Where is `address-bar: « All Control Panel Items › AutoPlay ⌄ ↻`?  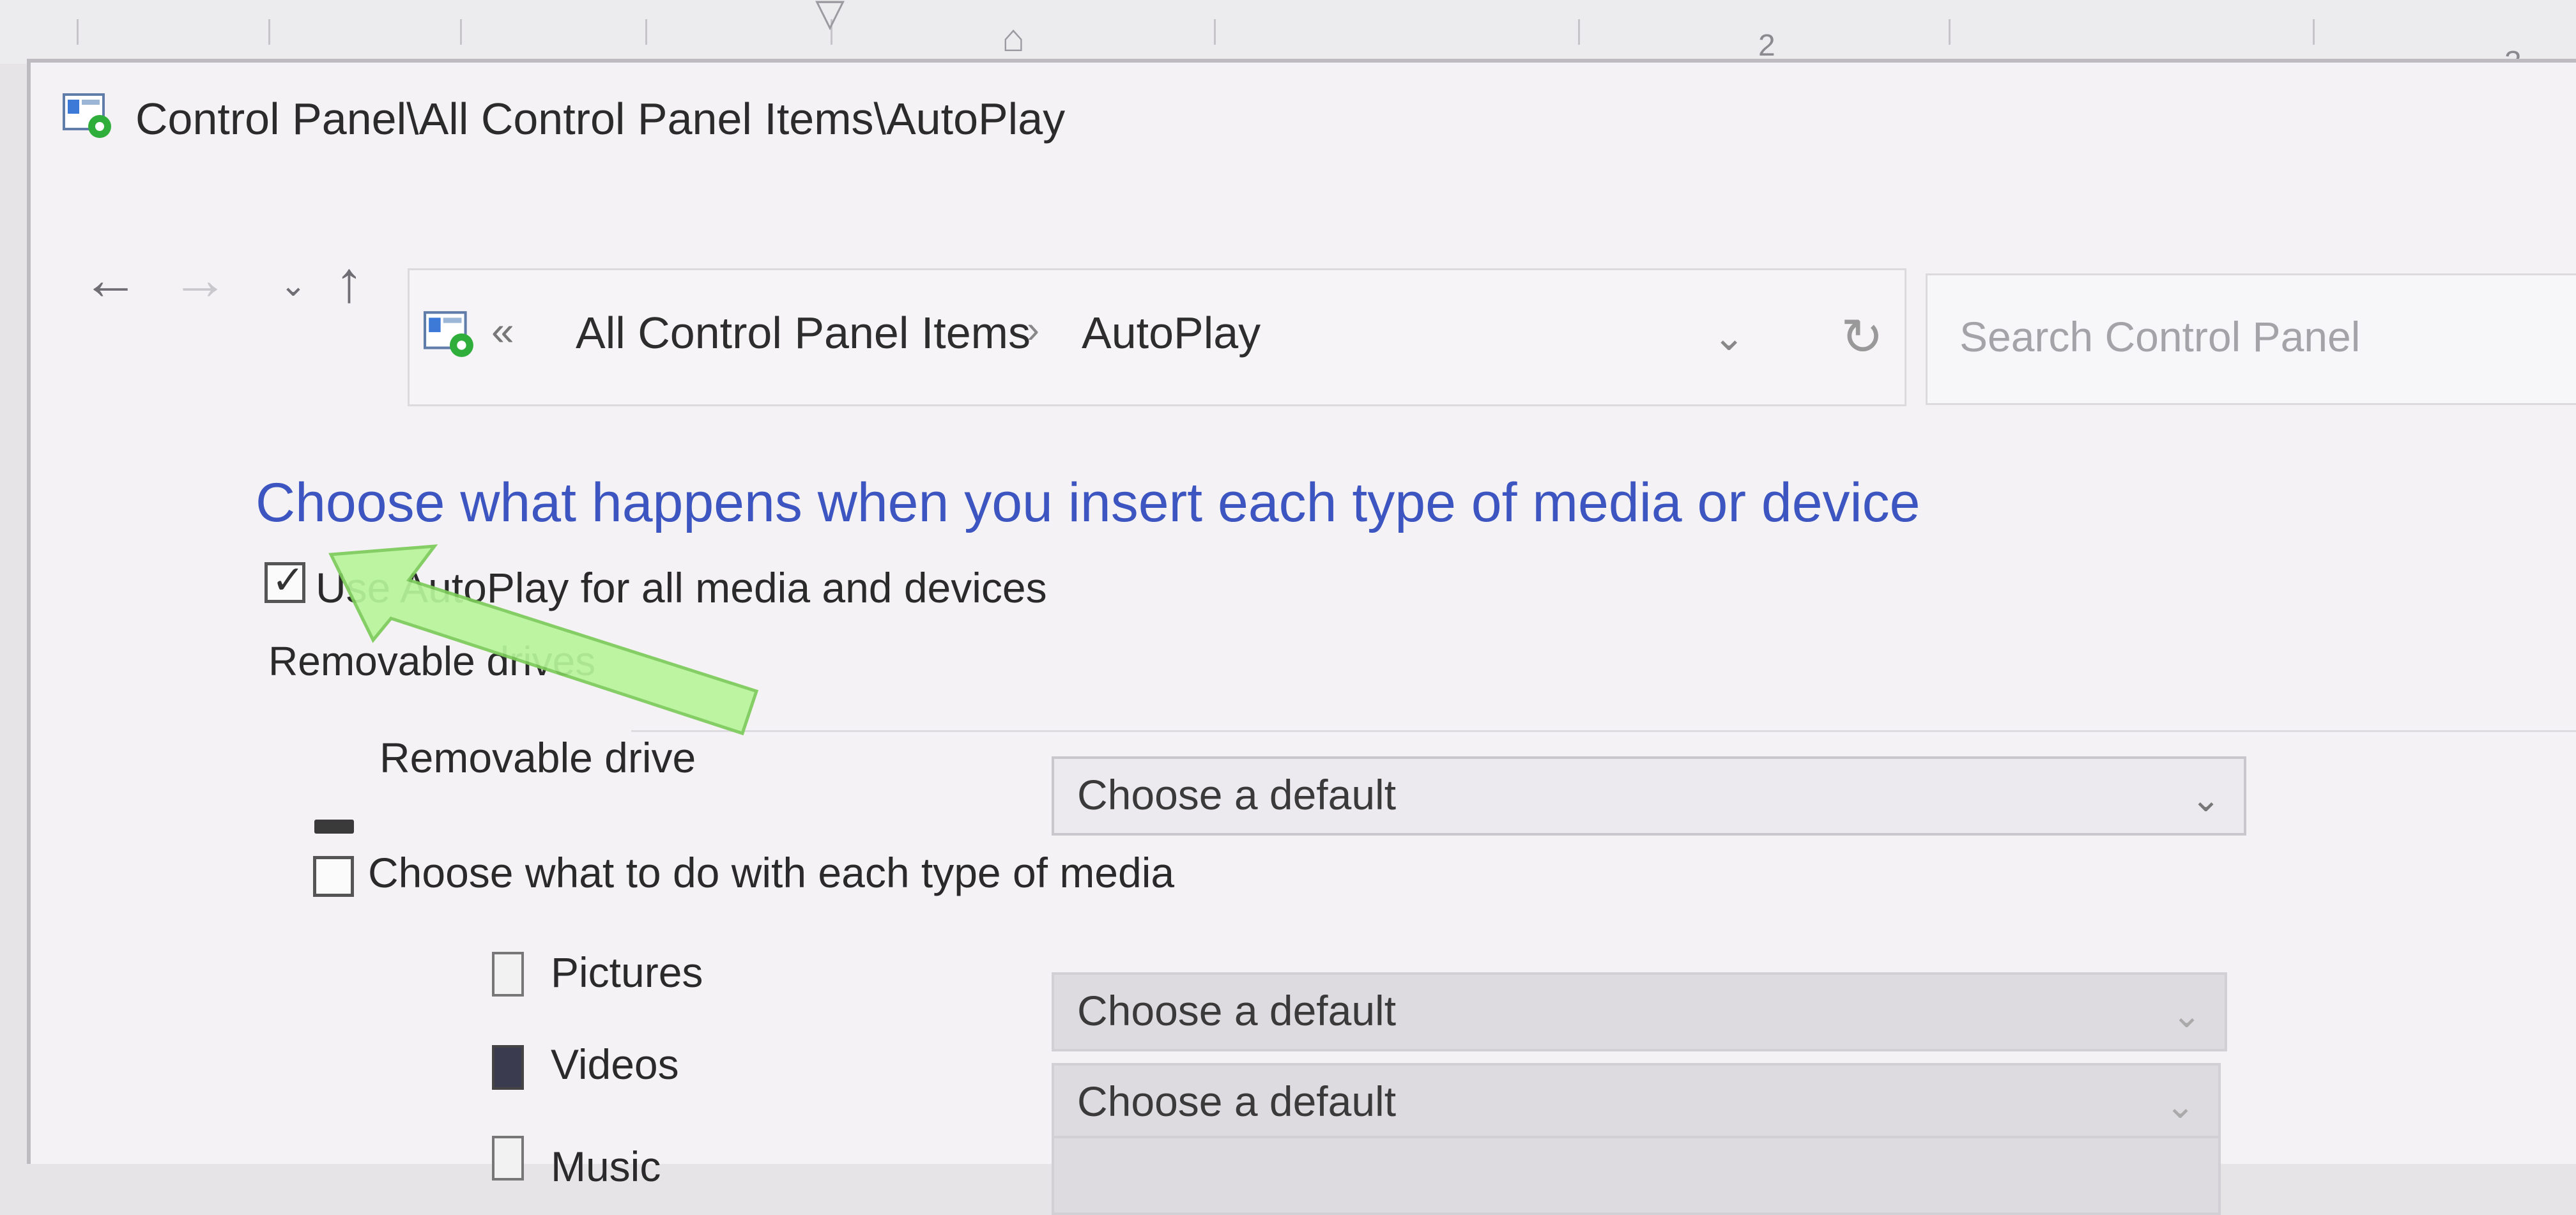 address-bar: « All Control Panel Items › AutoPlay ⌄ ↻ is located at coordinates (1157, 337).